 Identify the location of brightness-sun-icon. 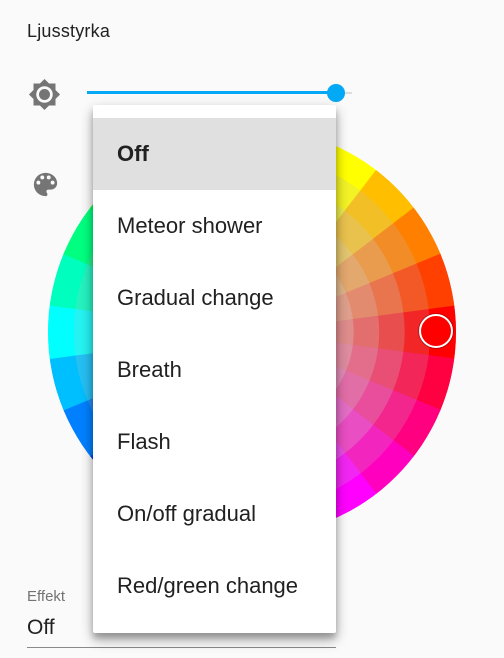
(44, 94).